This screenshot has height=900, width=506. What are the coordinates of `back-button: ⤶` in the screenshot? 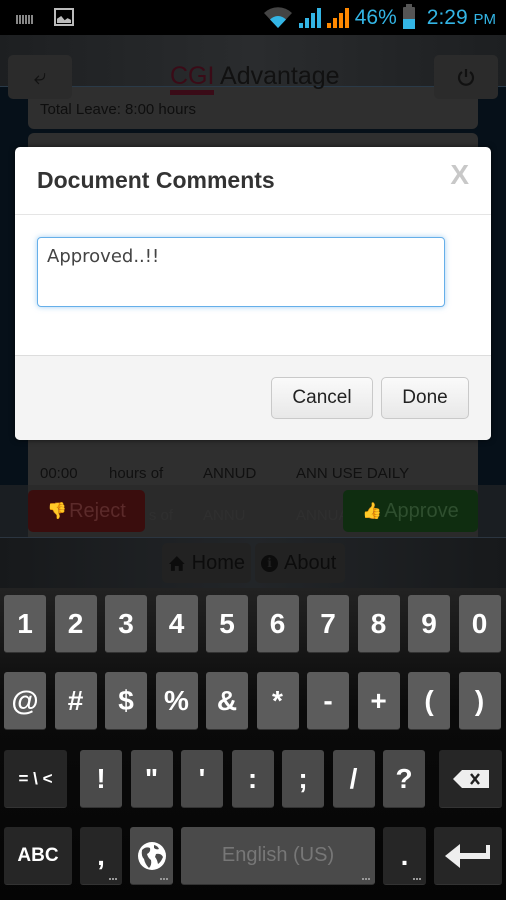 It's located at (40, 77).